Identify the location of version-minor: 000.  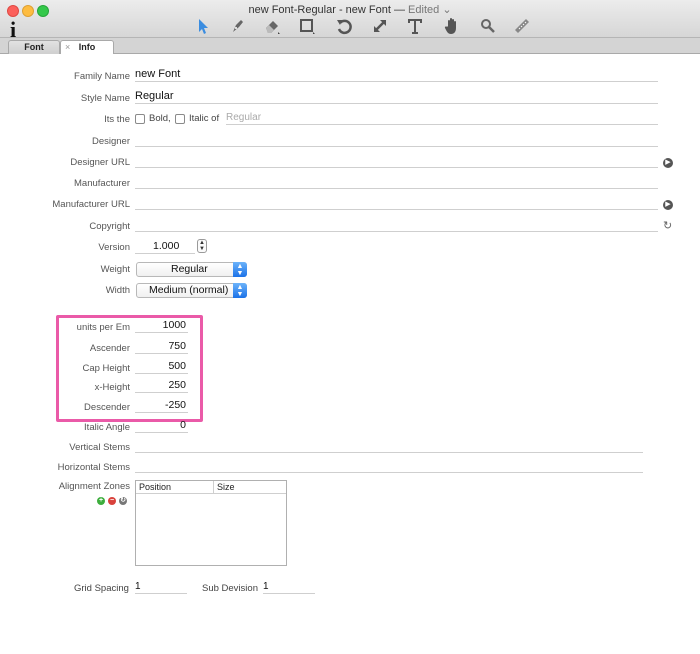
(170, 246).